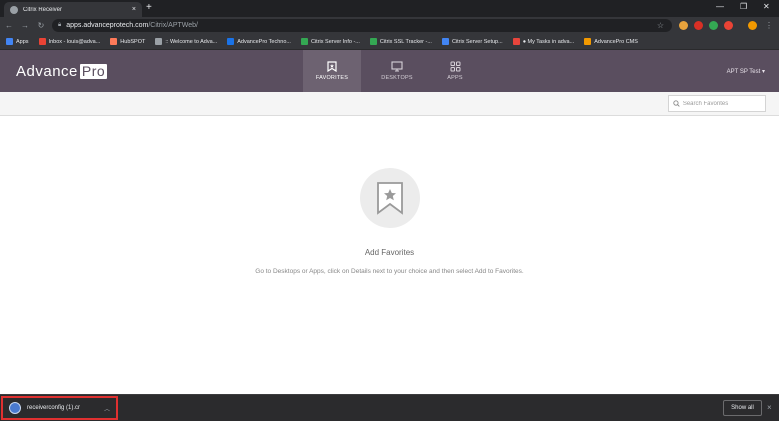 This screenshot has height=421, width=779. I want to click on reload-icon: ↻, so click(41, 25).